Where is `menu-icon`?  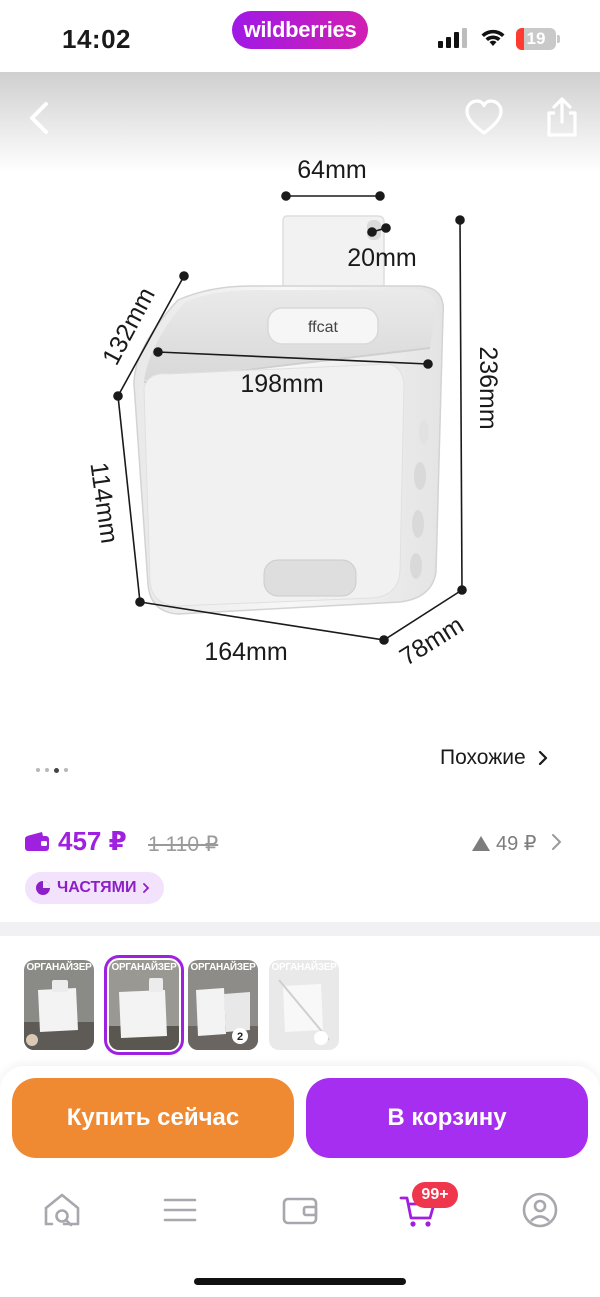
menu-icon is located at coordinates (180, 1210).